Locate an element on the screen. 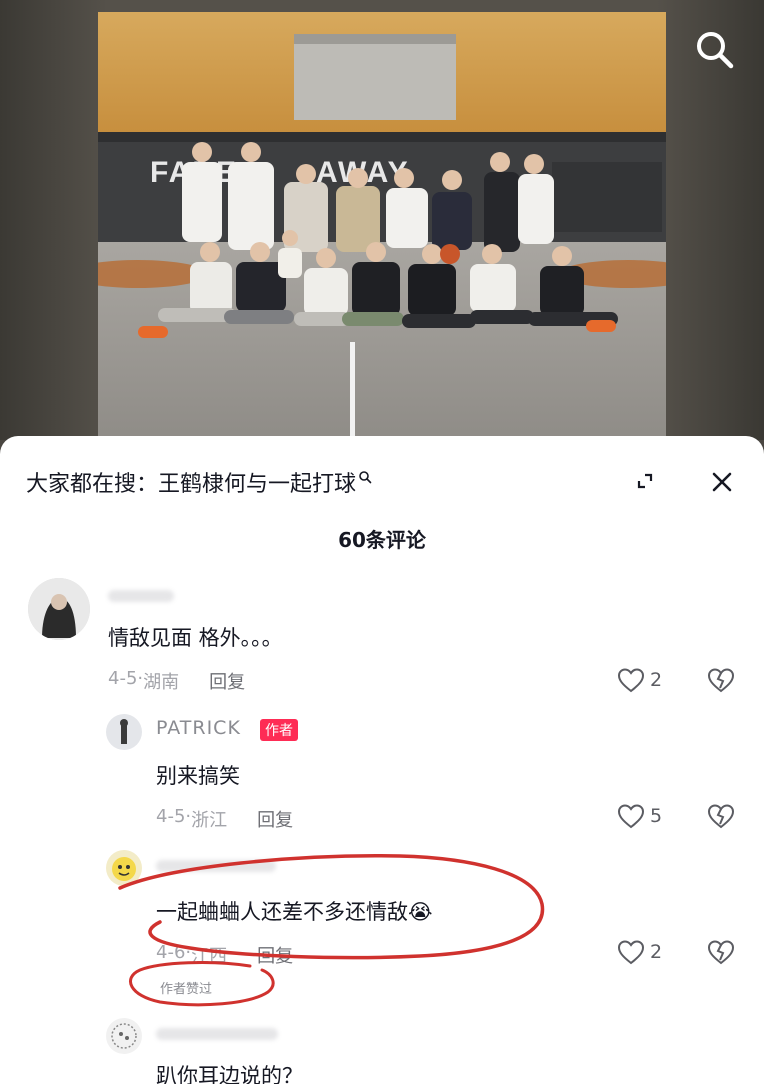 Image resolution: width=764 pixels, height=1084 pixels. username: PATRICK is located at coordinates (198, 728).